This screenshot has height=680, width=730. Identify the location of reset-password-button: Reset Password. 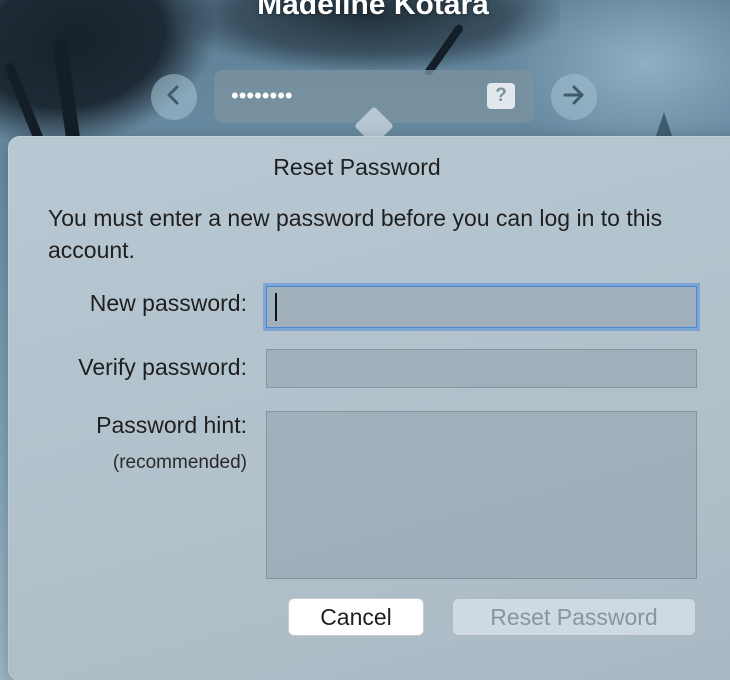
(574, 617).